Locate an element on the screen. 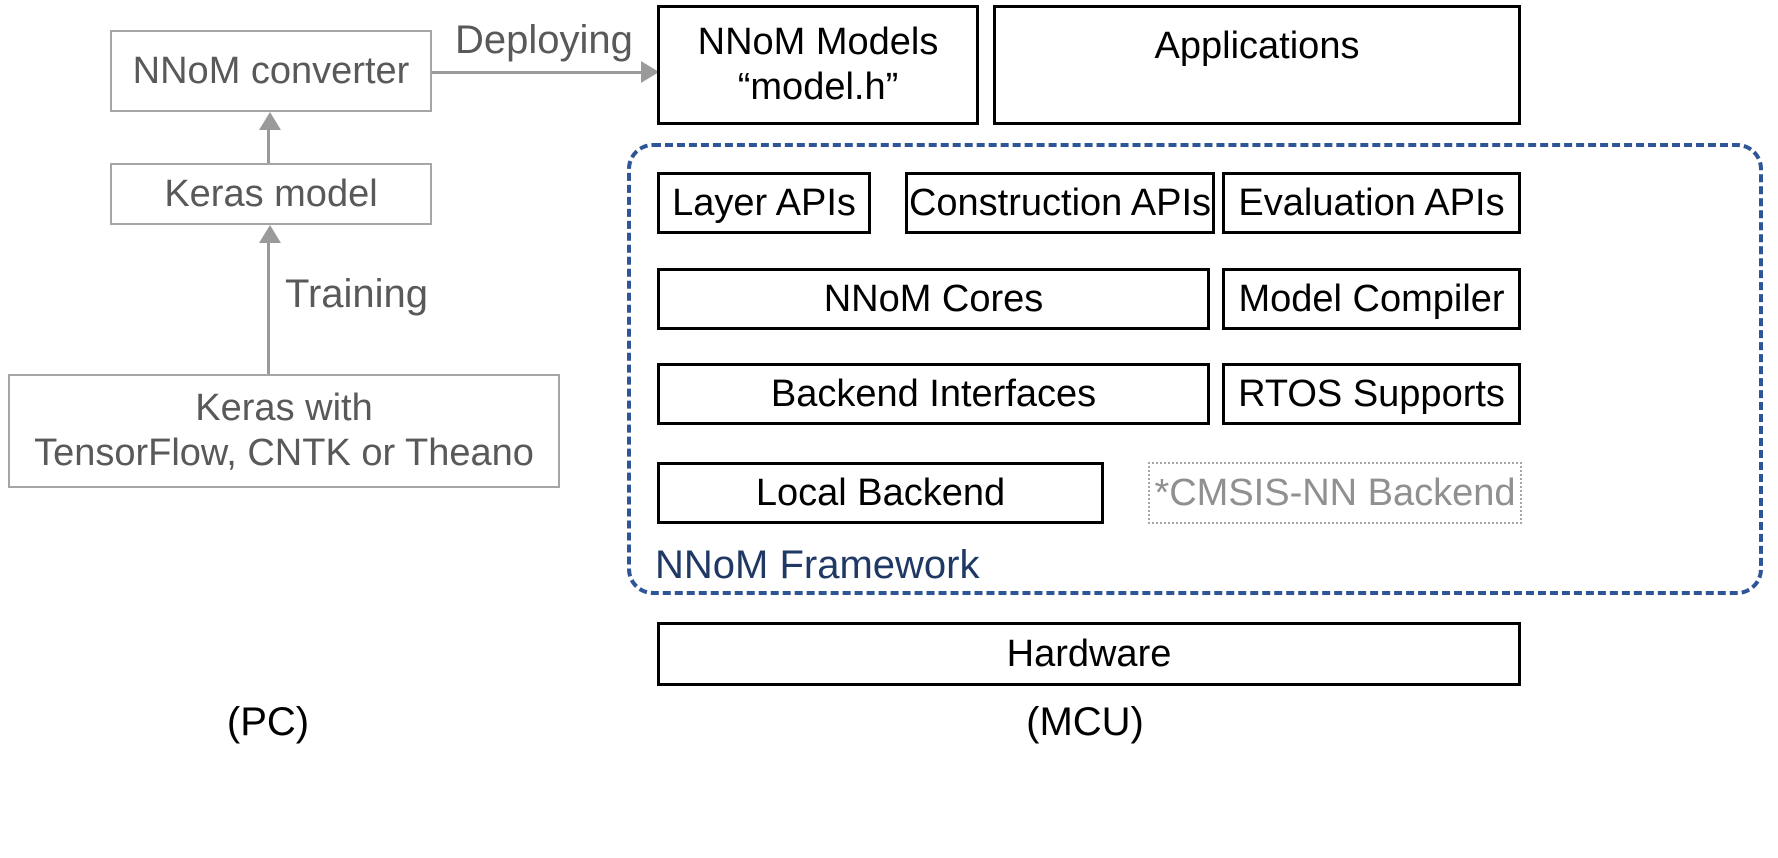  nnom-models-box: NNoM Models “model.h” is located at coordinates (818, 65).